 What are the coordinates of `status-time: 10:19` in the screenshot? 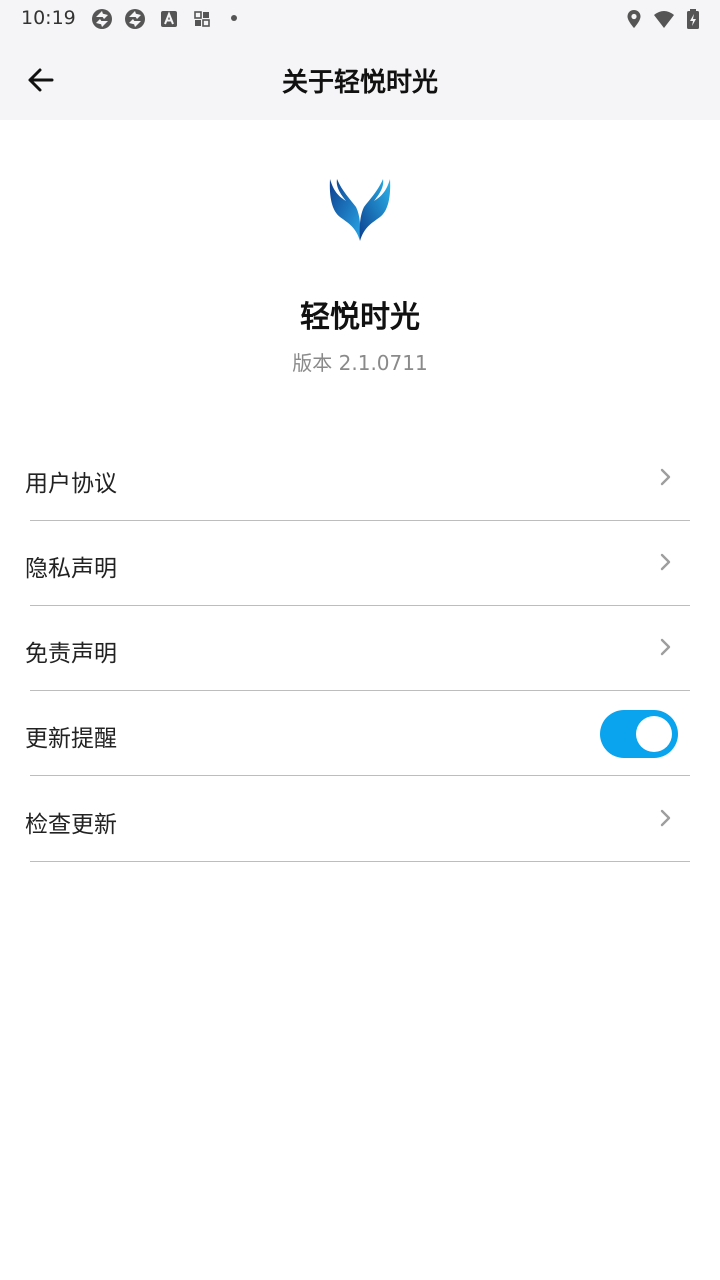 It's located at (48, 18).